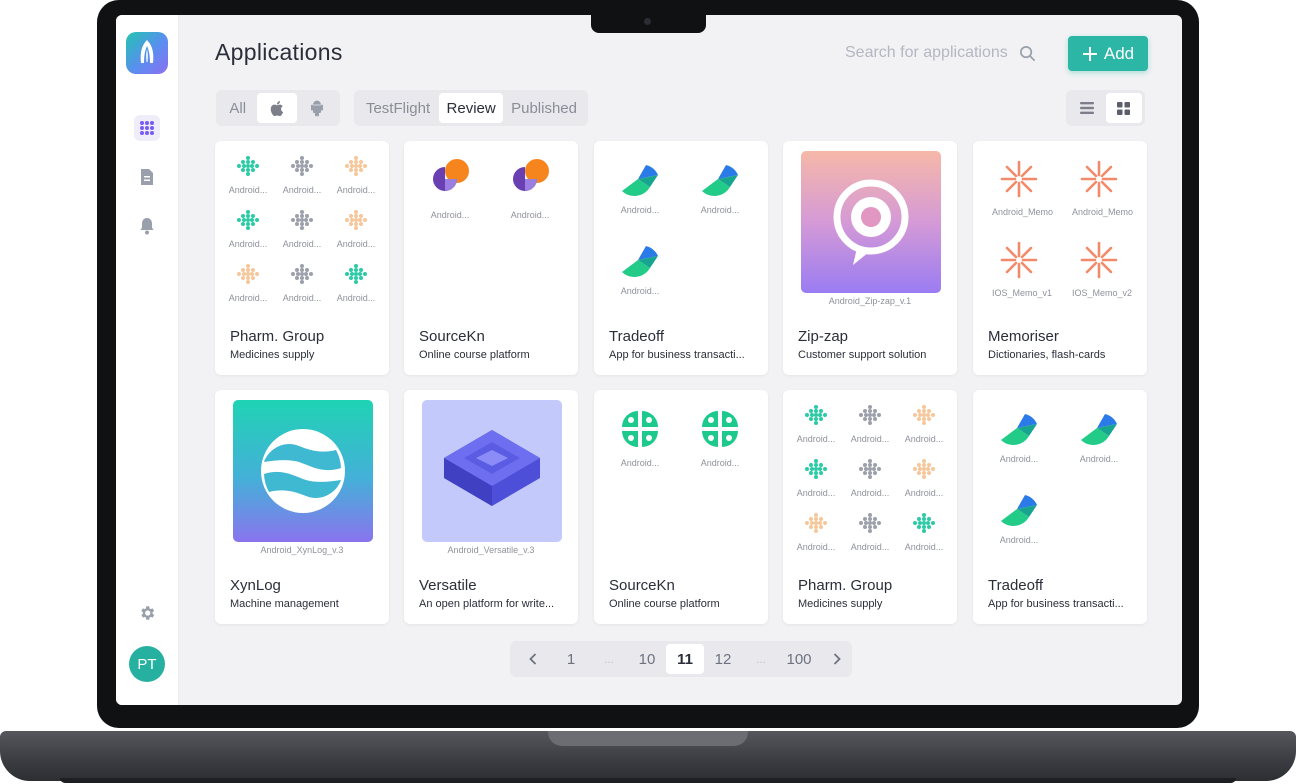 The image size is (1296, 784). Describe the element at coordinates (147, 226) in the screenshot. I see `bell-icon` at that location.